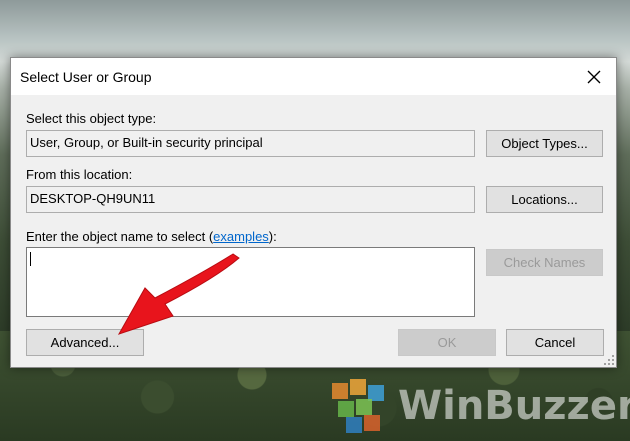 This screenshot has height=441, width=630. I want to click on close-button, so click(593, 76).